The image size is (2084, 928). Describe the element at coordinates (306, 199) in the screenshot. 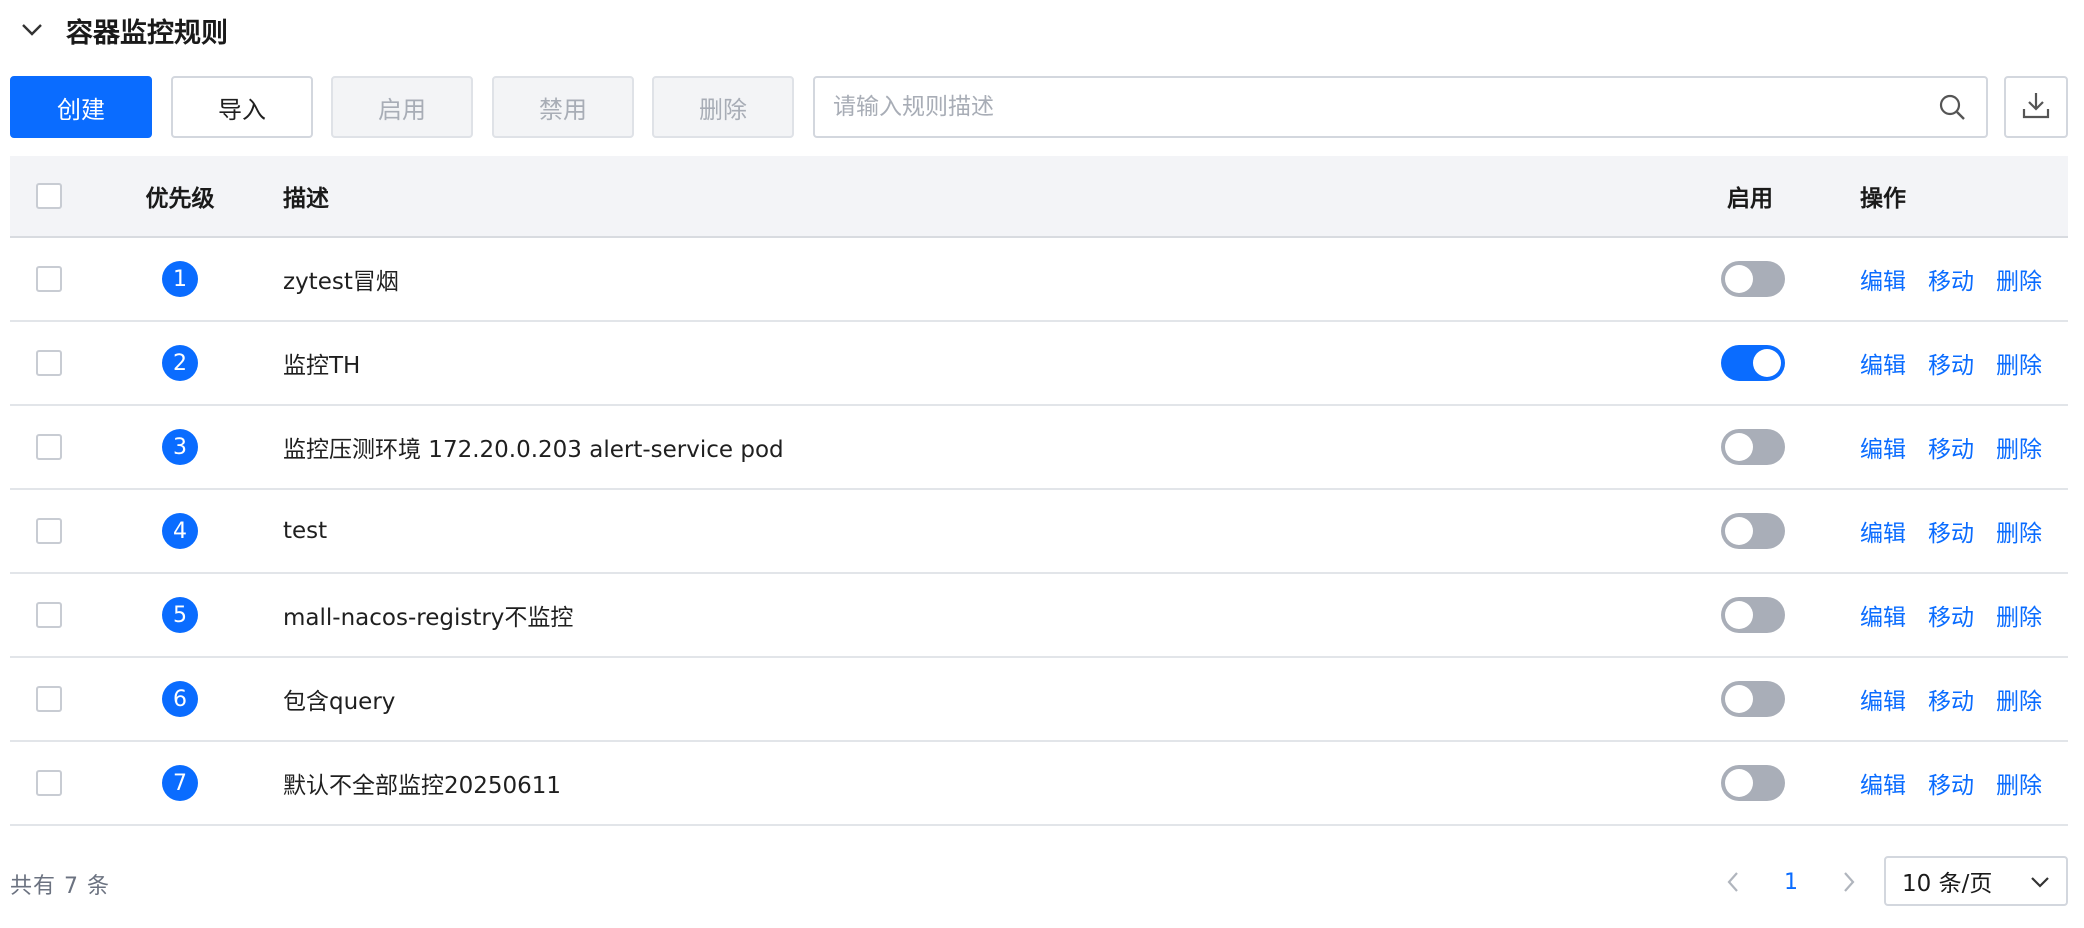

I see `header-description: 描述` at that location.